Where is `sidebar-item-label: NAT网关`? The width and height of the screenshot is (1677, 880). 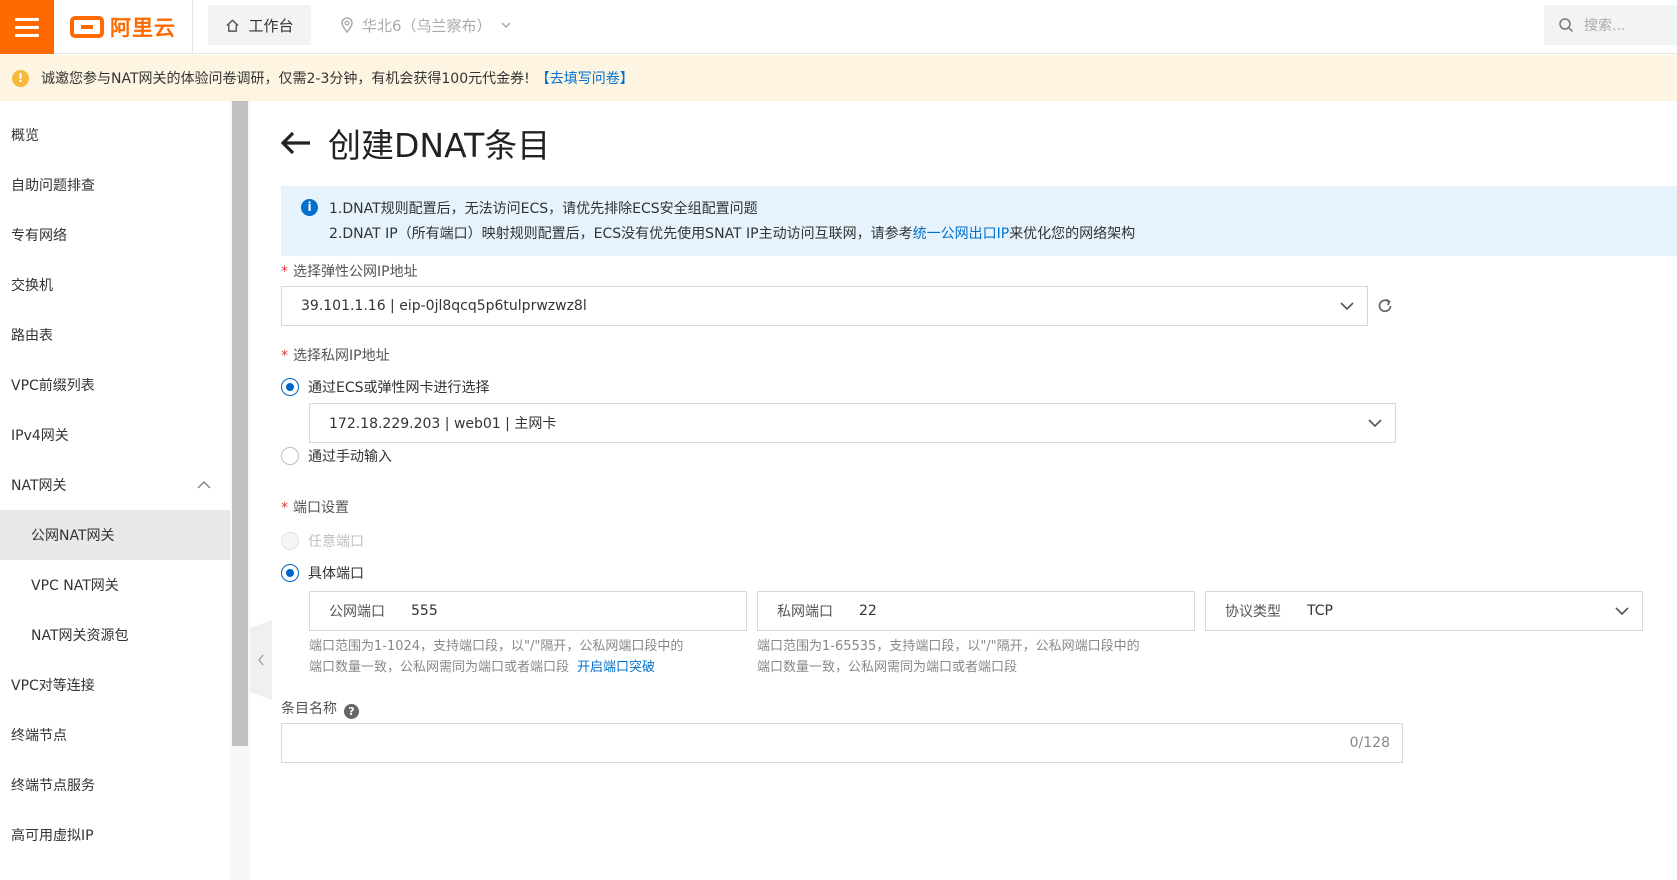
sidebar-item-label: NAT网关 is located at coordinates (39, 486).